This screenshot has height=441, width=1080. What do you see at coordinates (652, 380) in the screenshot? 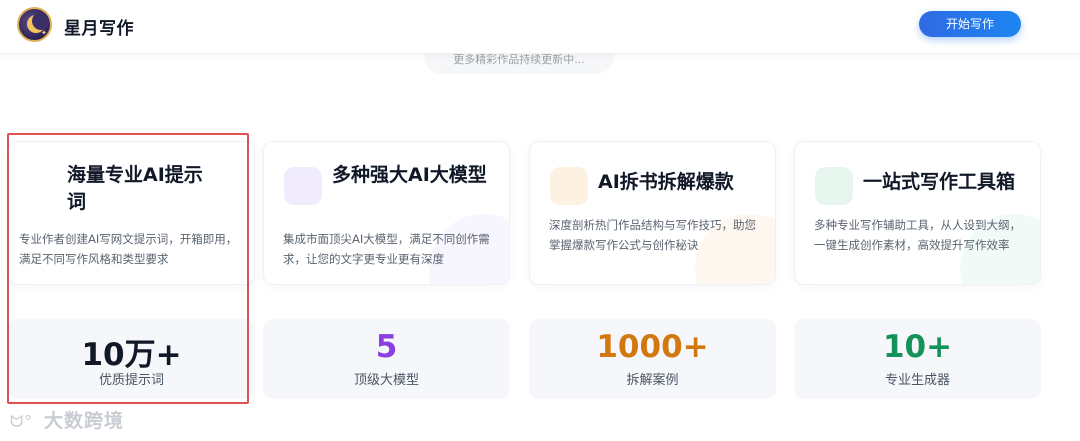
I see `stat-label: 拆解案例` at bounding box center [652, 380].